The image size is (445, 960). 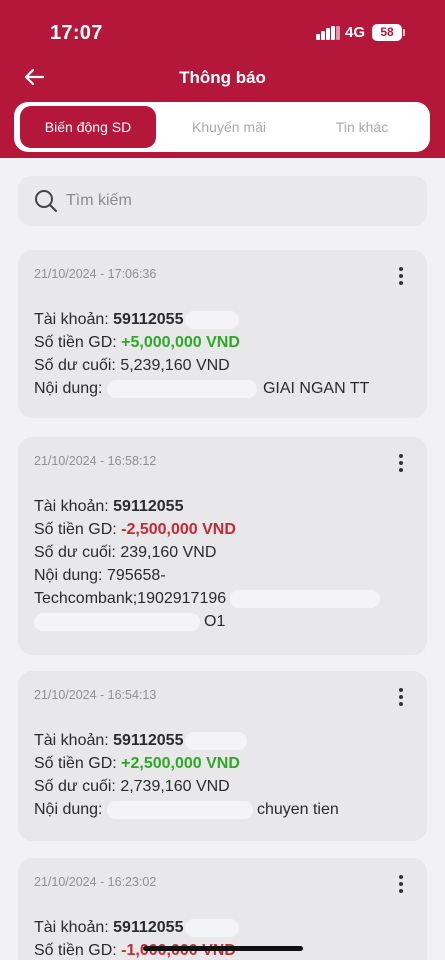 I want to click on amount-line: Số tiền GD: +2,500,000 VND, so click(x=224, y=763).